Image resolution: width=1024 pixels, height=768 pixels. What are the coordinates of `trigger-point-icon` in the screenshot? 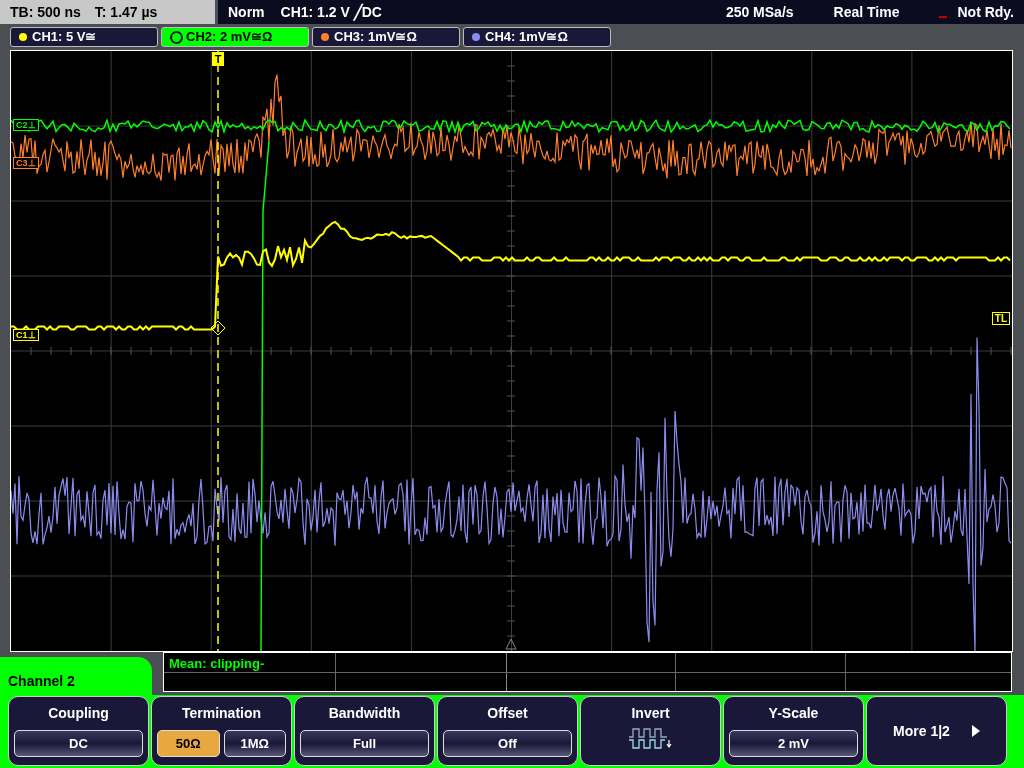 It's located at (218, 328).